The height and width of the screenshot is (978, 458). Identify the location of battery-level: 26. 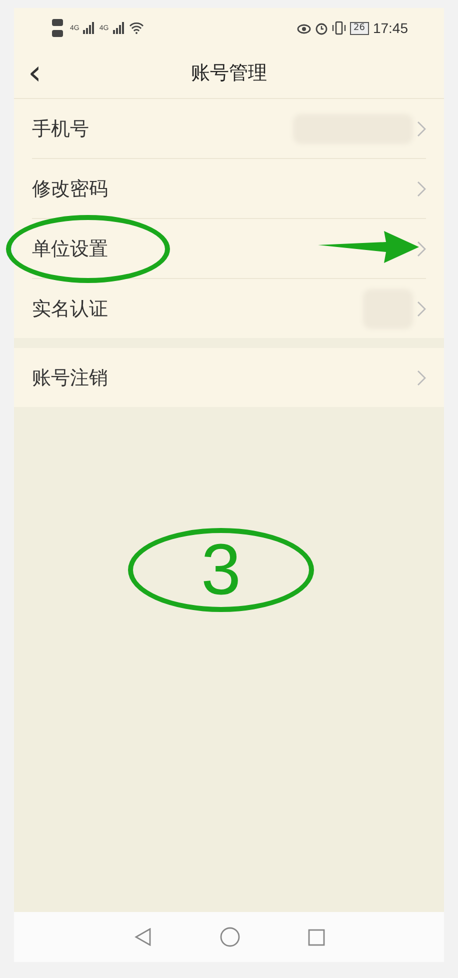
(359, 28).